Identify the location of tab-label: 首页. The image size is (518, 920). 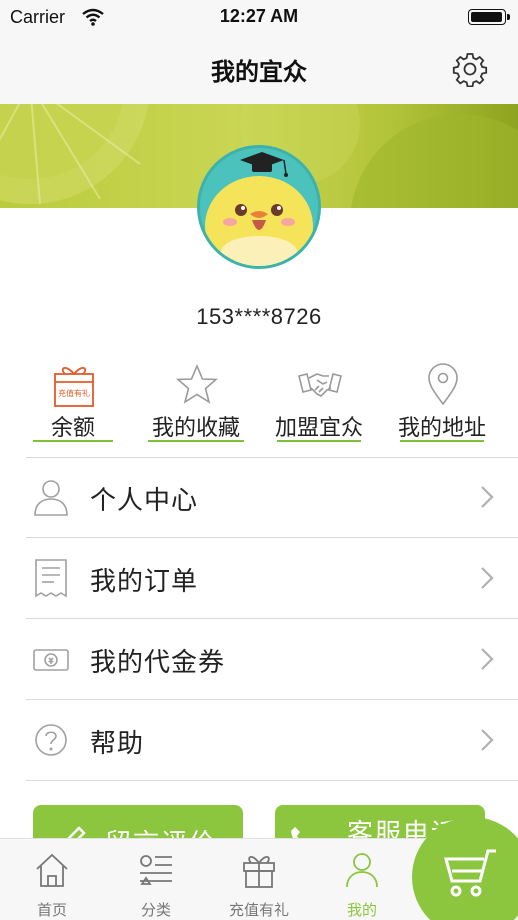
(51, 910).